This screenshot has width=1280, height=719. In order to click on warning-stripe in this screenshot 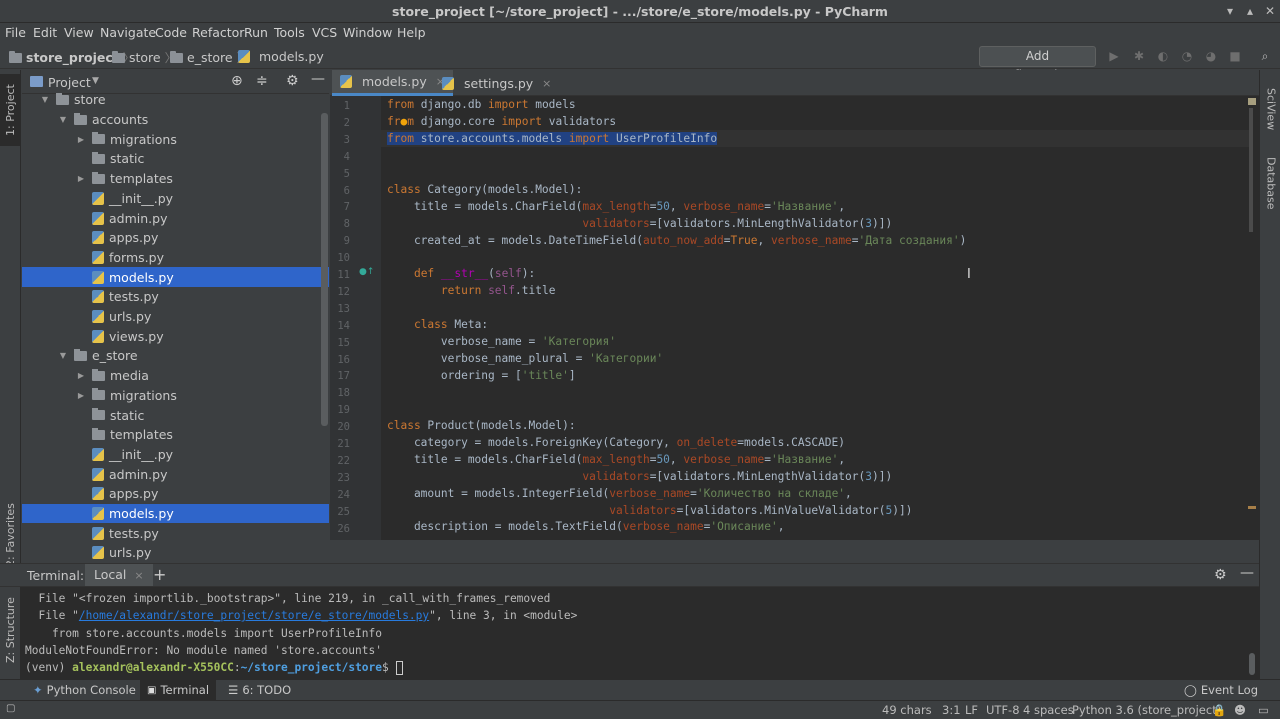, I will do `click(1252, 507)`.